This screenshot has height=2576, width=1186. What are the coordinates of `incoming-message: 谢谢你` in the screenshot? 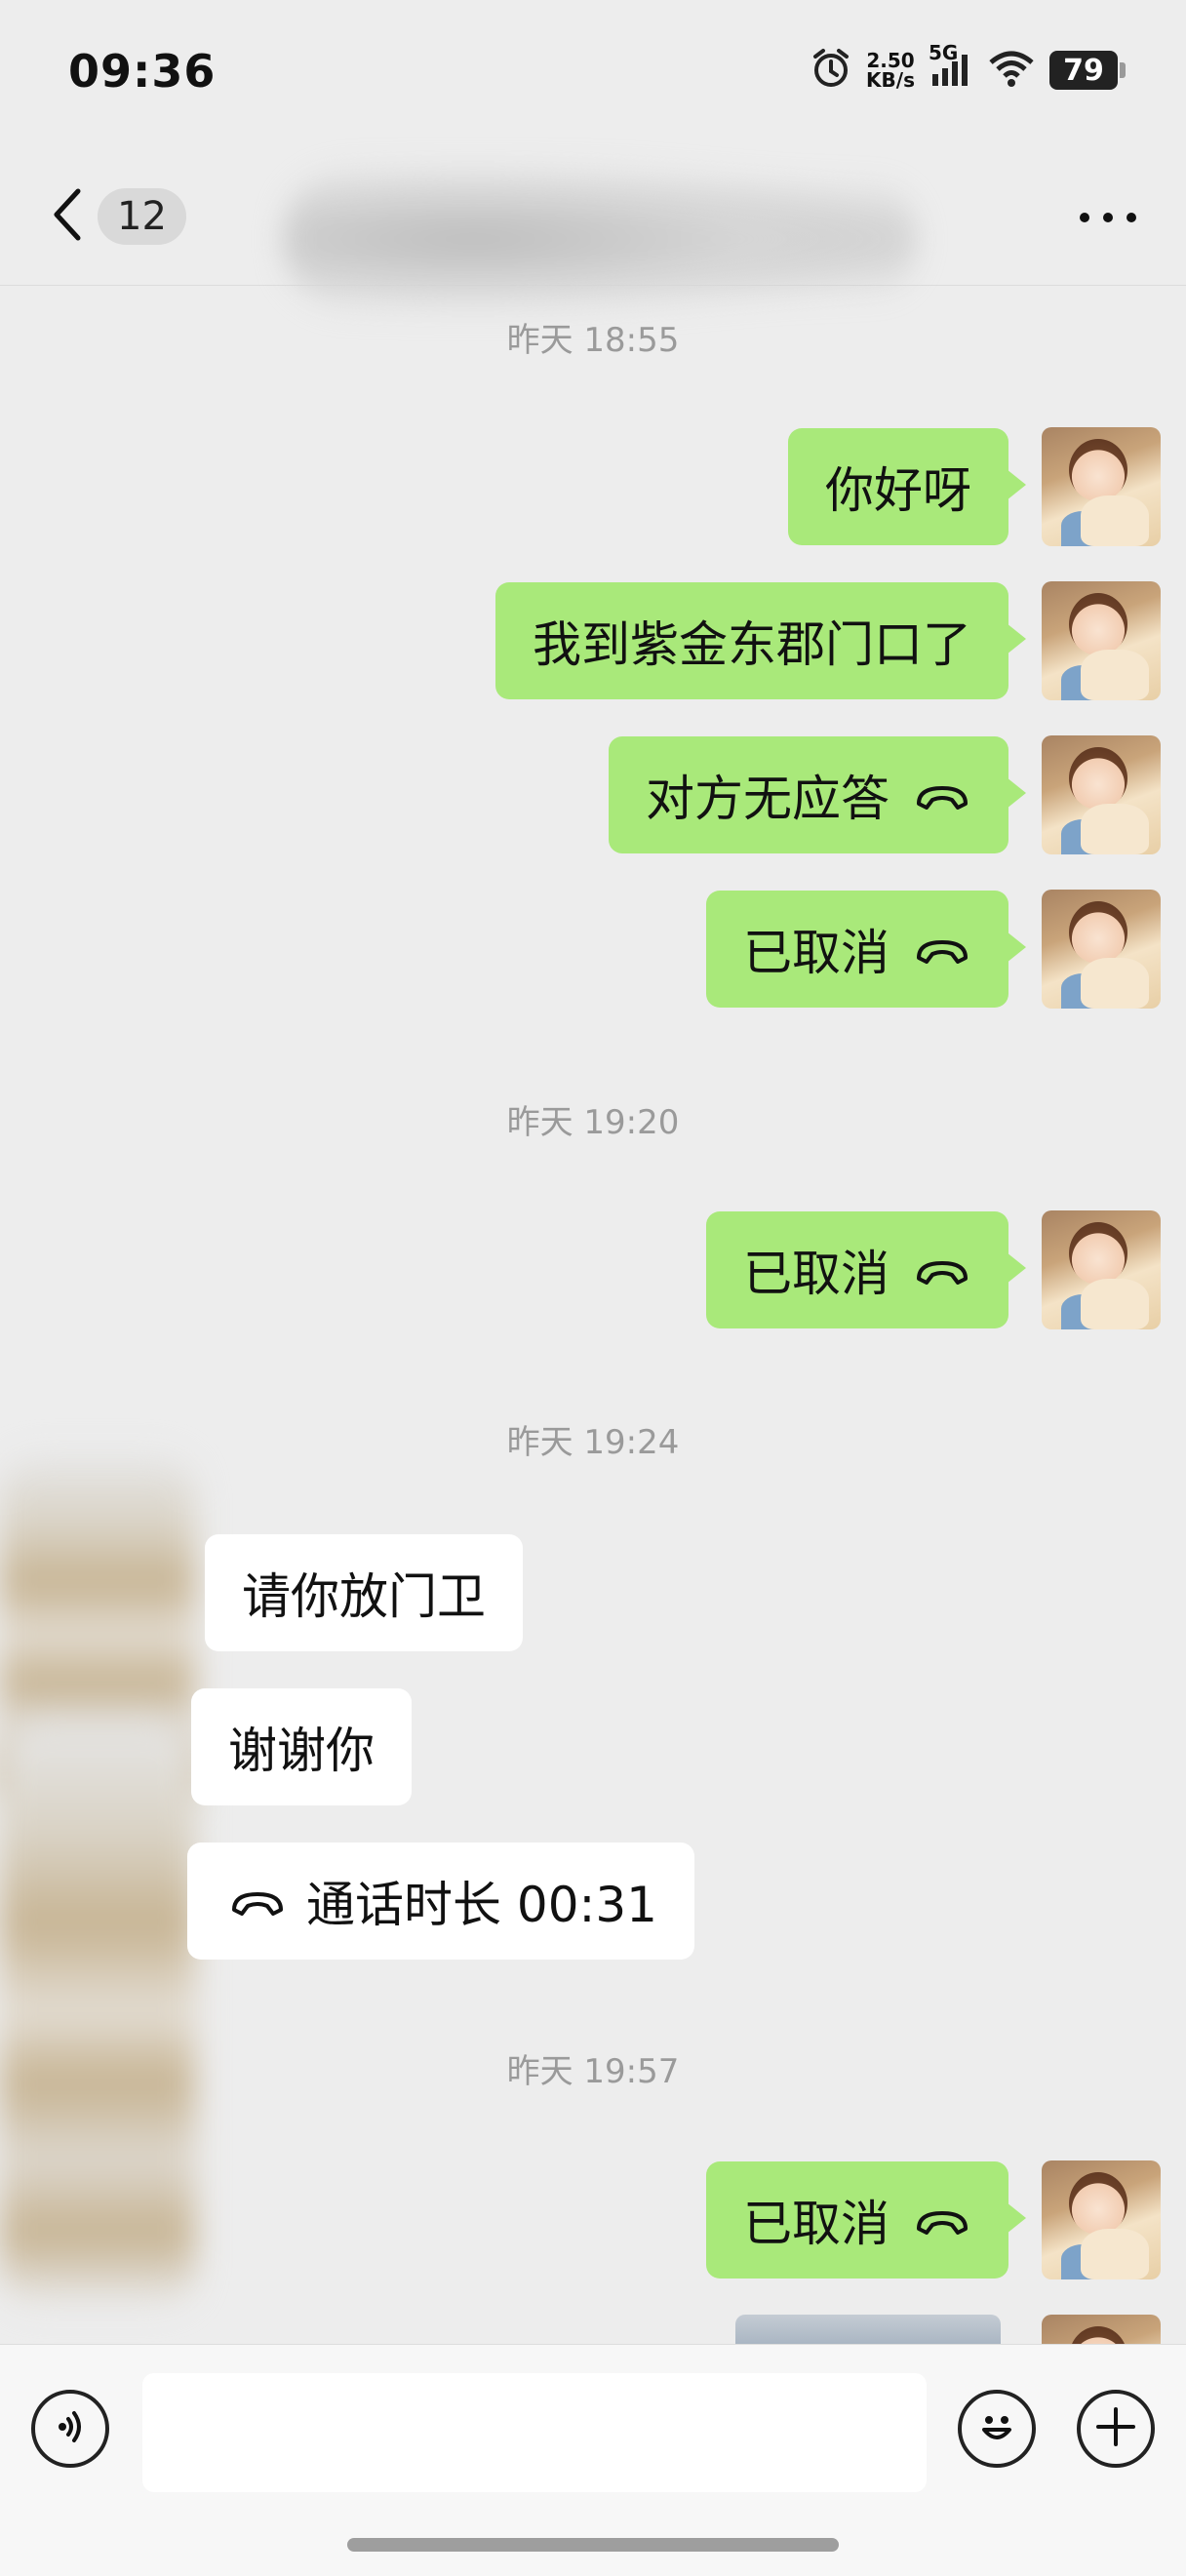 It's located at (301, 1746).